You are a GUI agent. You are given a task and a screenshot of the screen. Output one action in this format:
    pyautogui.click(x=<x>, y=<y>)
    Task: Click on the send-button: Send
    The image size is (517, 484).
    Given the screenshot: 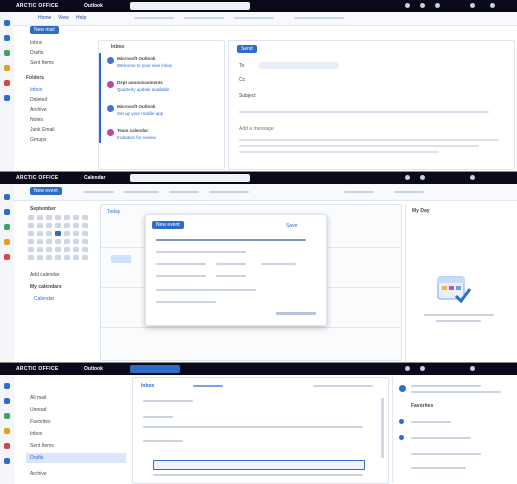 What is the action you would take?
    pyautogui.click(x=247, y=49)
    